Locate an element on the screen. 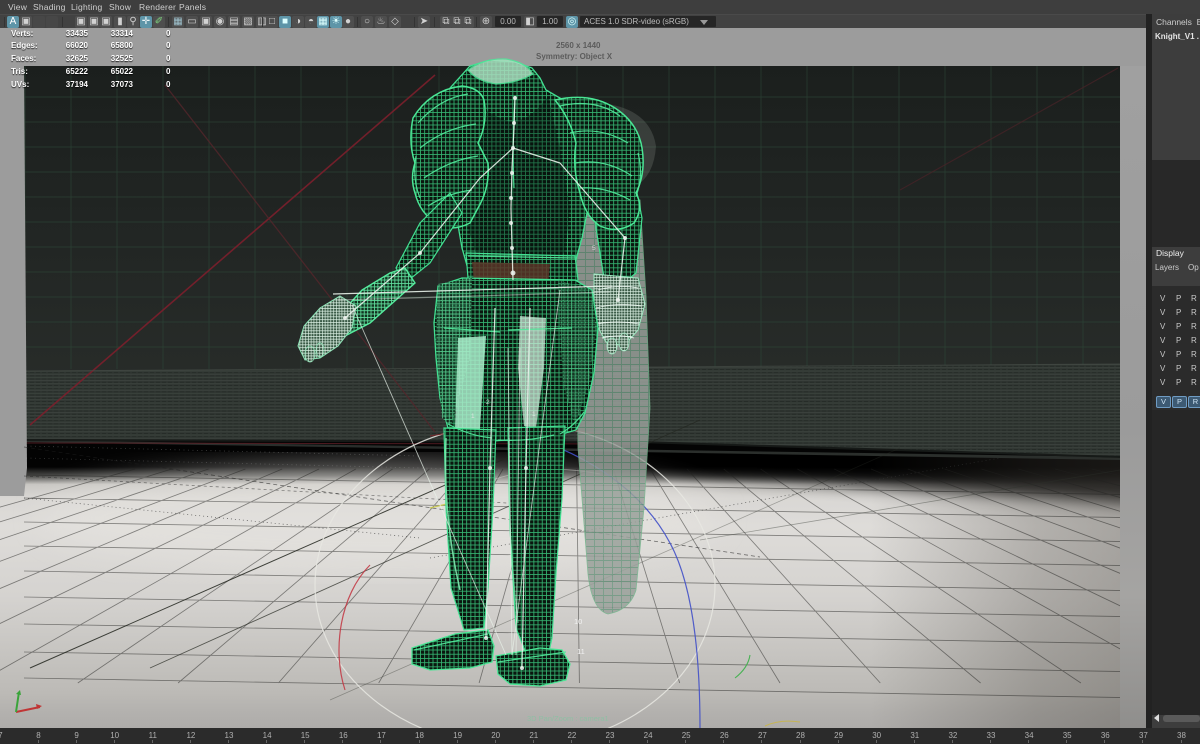 This screenshot has height=744, width=1200. svg-text: 2 is located at coordinates (488, 402).